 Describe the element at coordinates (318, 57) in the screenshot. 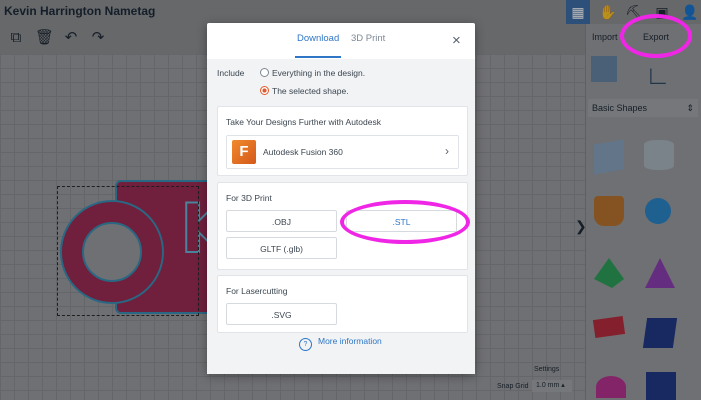

I see `active-tab-indicator` at that location.